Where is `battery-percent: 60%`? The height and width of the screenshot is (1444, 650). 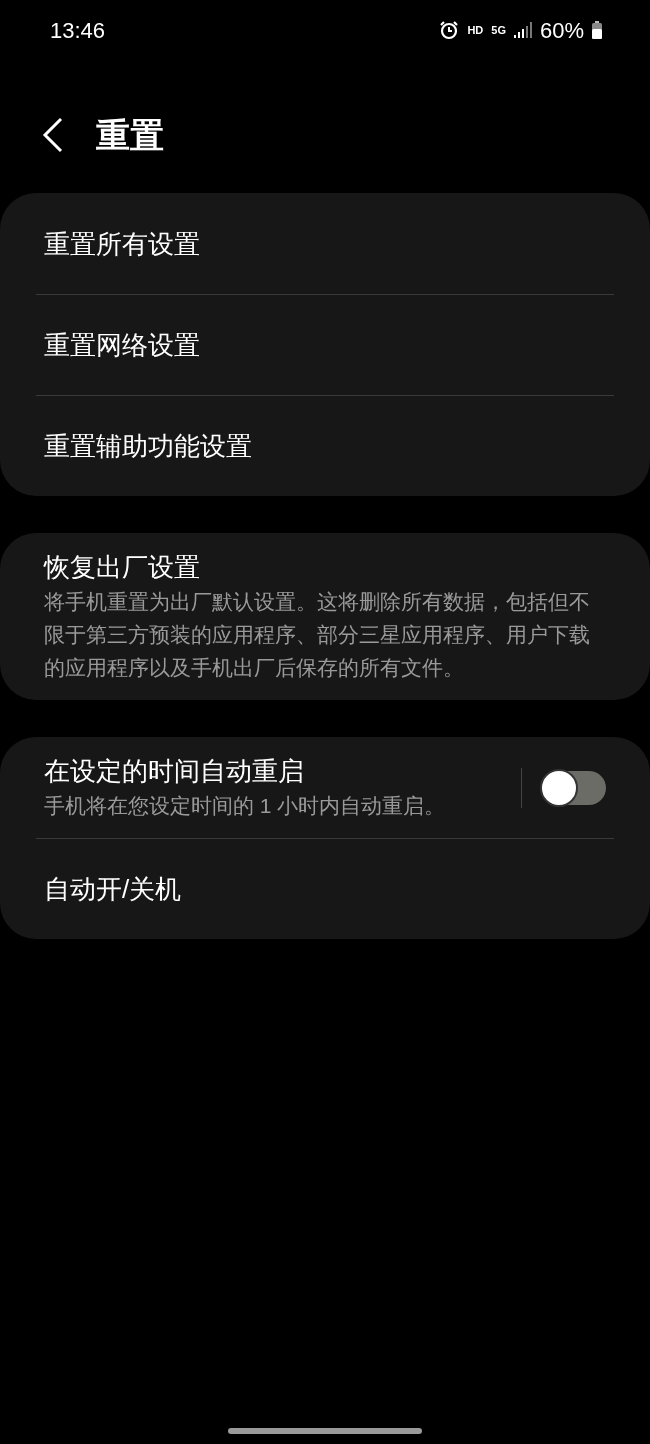 battery-percent: 60% is located at coordinates (561, 30).